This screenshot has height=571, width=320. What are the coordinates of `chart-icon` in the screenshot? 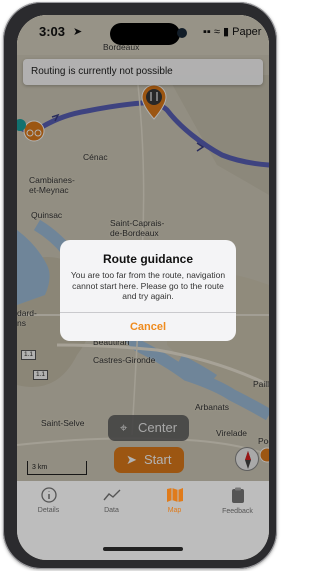 It's located at (111, 495).